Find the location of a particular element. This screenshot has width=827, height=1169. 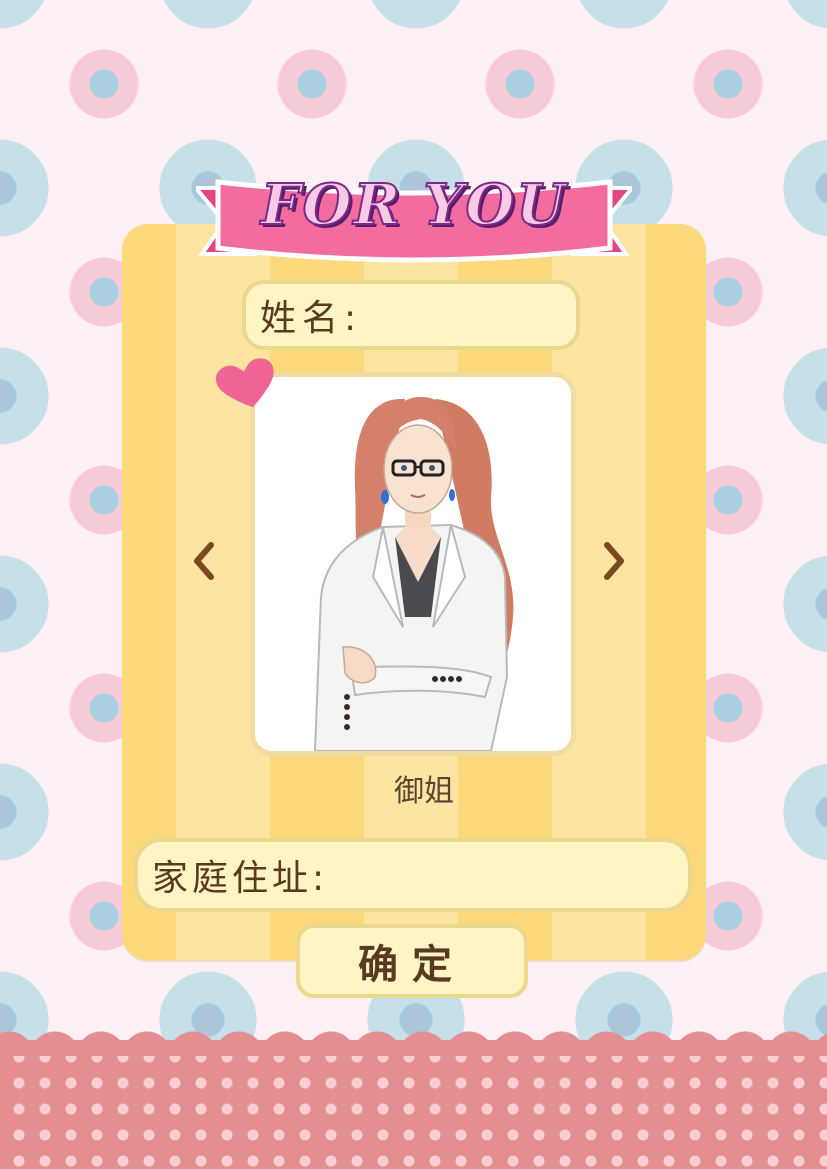

title-banner: FOR YOU is located at coordinates (414, 220).